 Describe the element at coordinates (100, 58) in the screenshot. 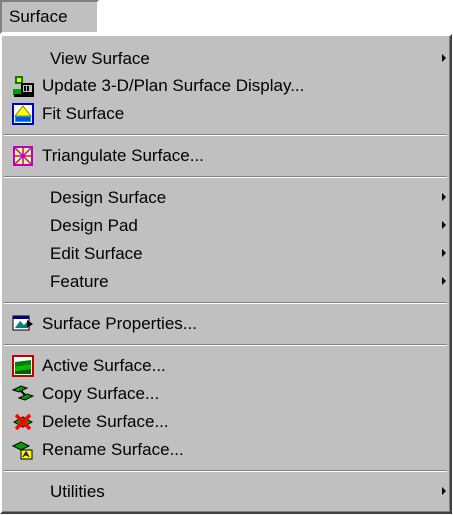

I see `menu-item-label: View Surface` at that location.